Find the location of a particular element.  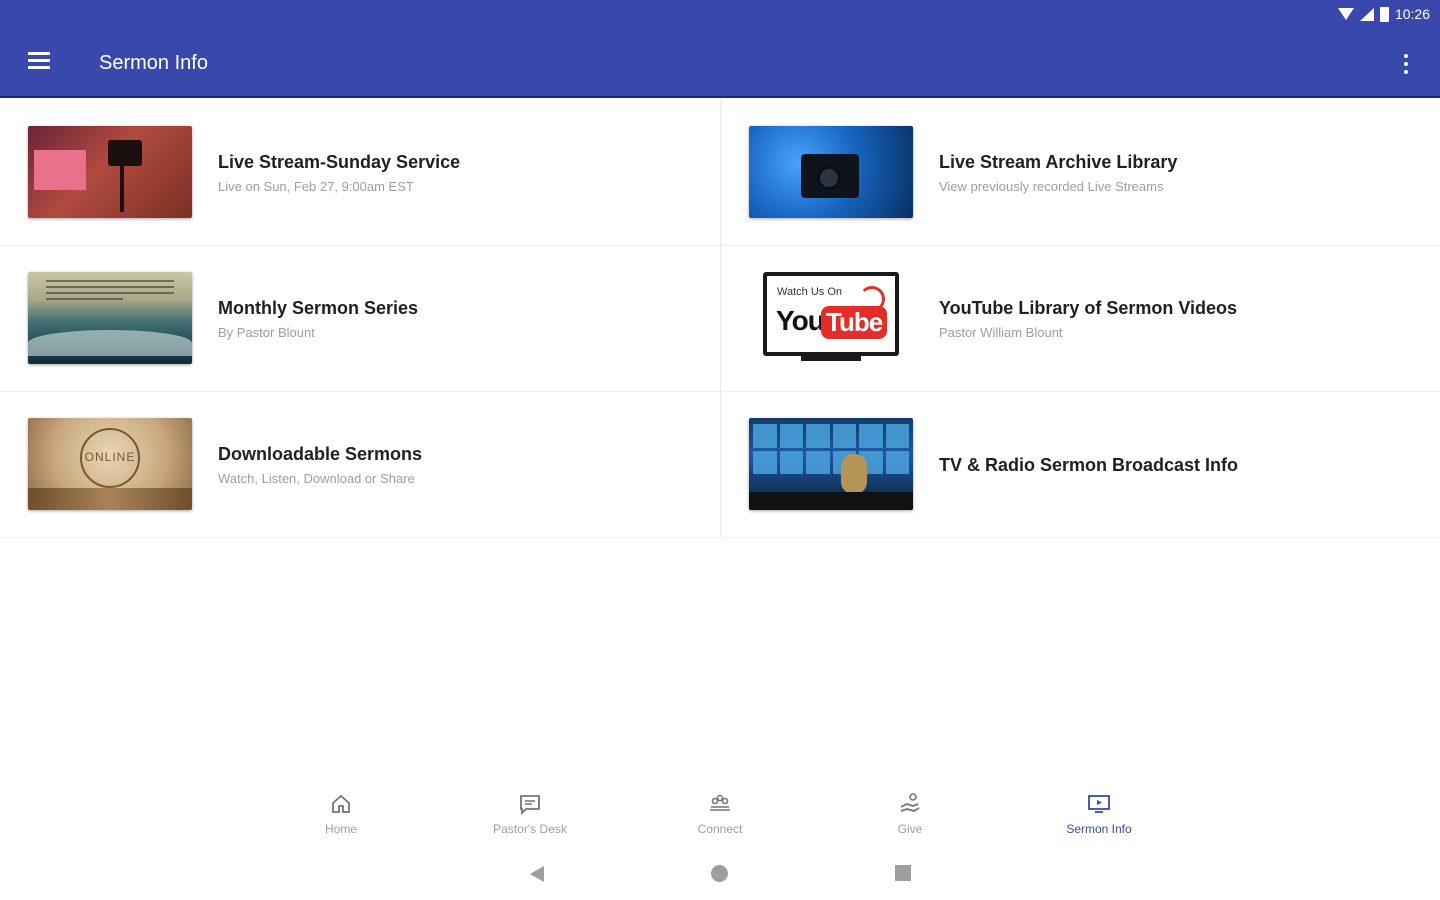

home-button-icon is located at coordinates (719, 873).